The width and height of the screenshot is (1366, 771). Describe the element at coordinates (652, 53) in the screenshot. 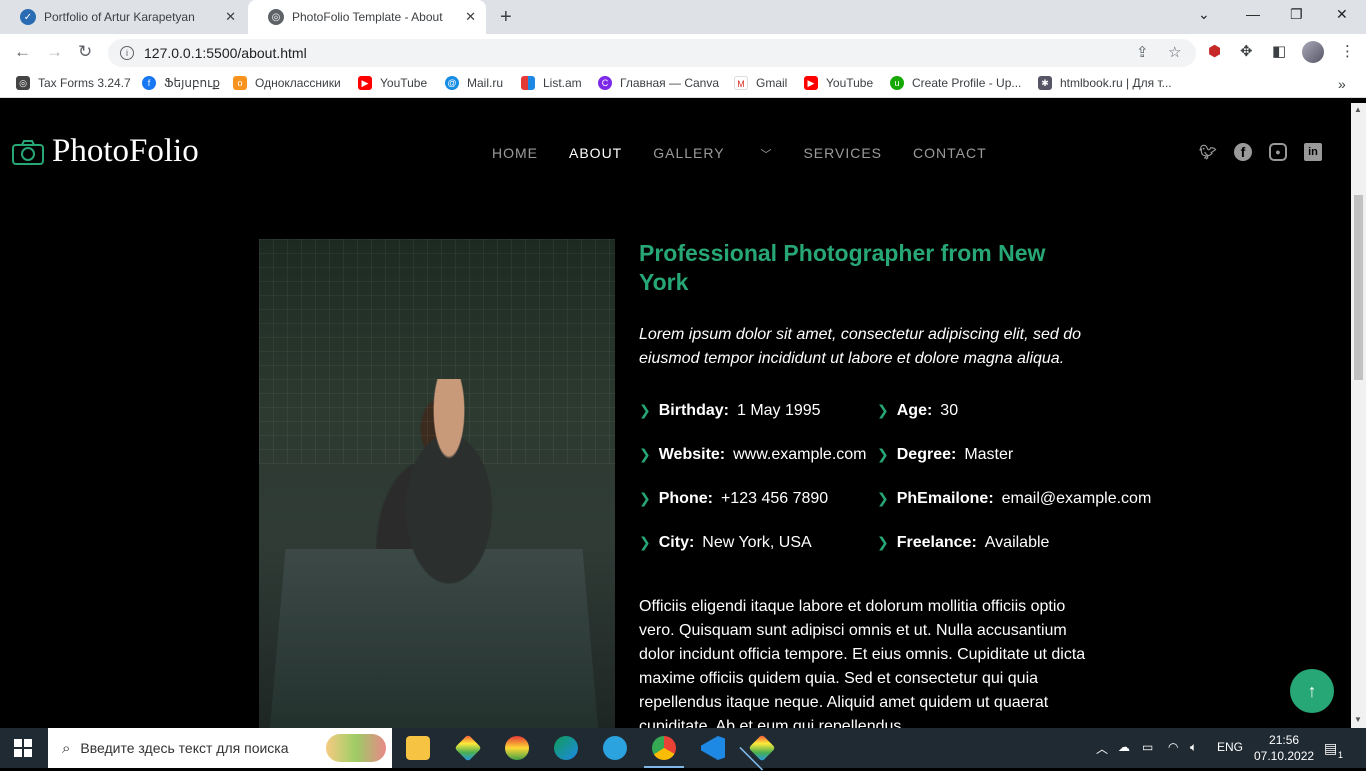

I see `address-bar: i 127.0.0.1:5500/about.html ⇪ ☆` at that location.